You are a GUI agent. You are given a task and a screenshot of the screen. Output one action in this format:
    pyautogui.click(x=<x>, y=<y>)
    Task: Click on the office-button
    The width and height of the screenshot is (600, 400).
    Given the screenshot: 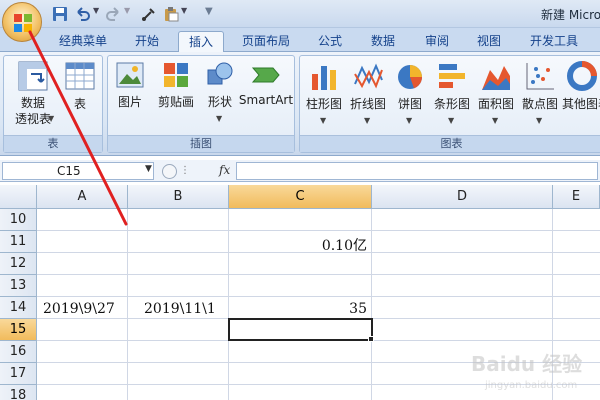 What is the action you would take?
    pyautogui.click(x=22, y=22)
    